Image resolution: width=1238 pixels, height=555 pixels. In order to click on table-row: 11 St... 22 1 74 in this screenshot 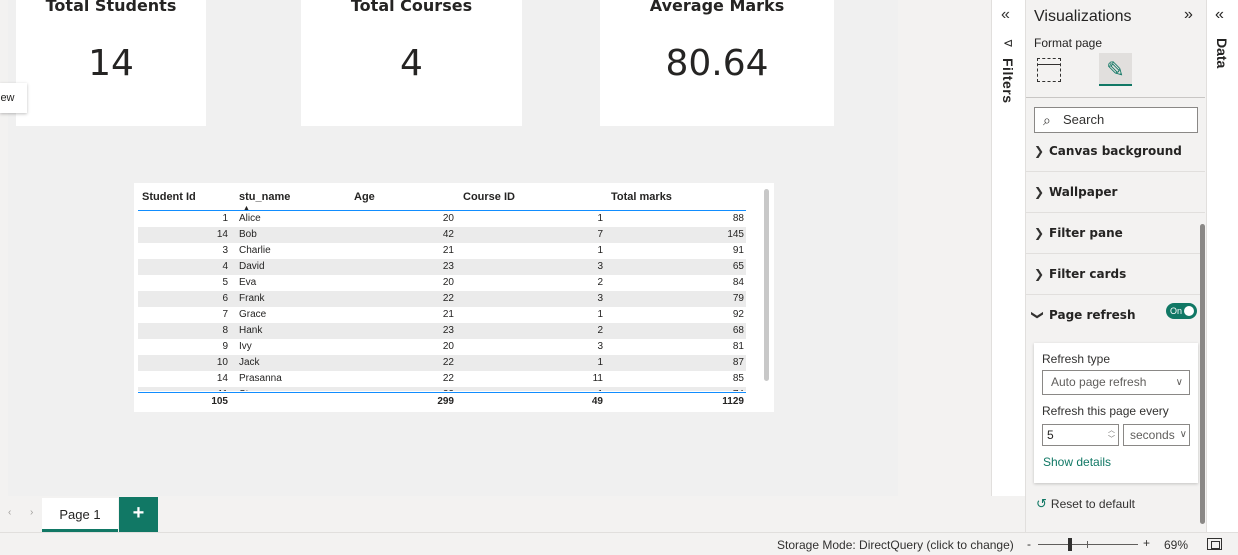, I will do `click(442, 389)`.